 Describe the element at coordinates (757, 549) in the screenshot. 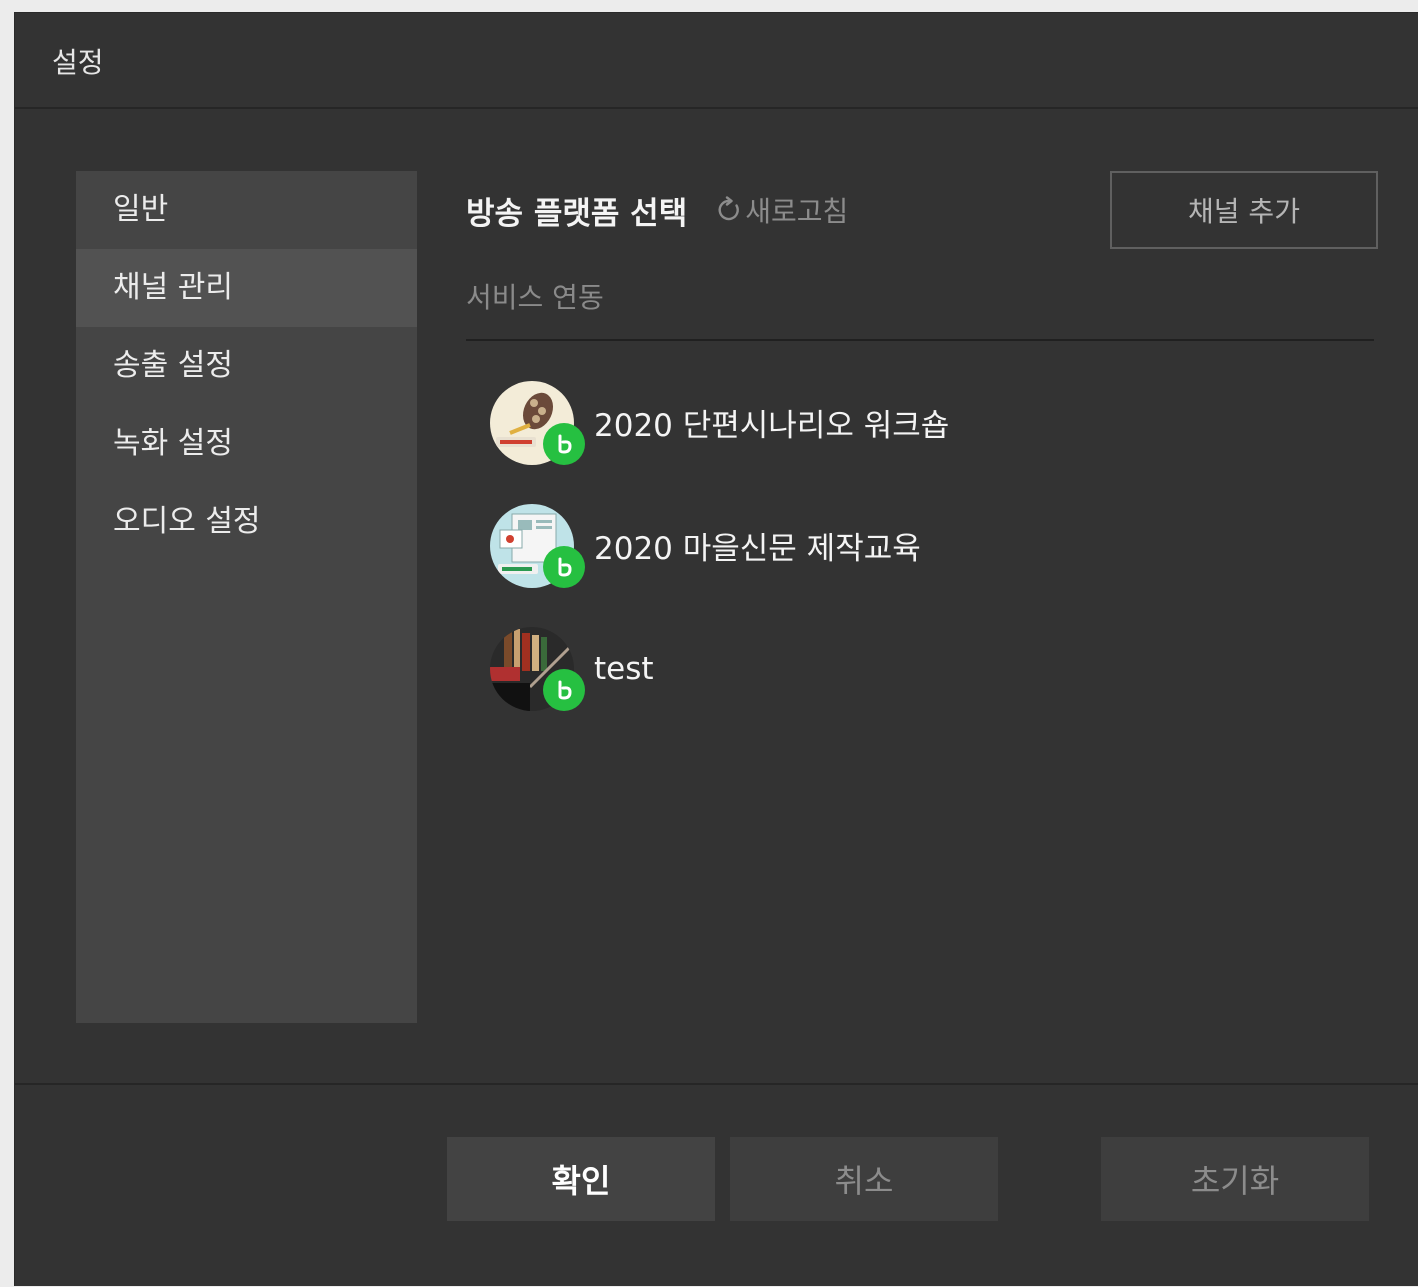

I see `channel-name: 2020 마을신문 제작교육` at that location.